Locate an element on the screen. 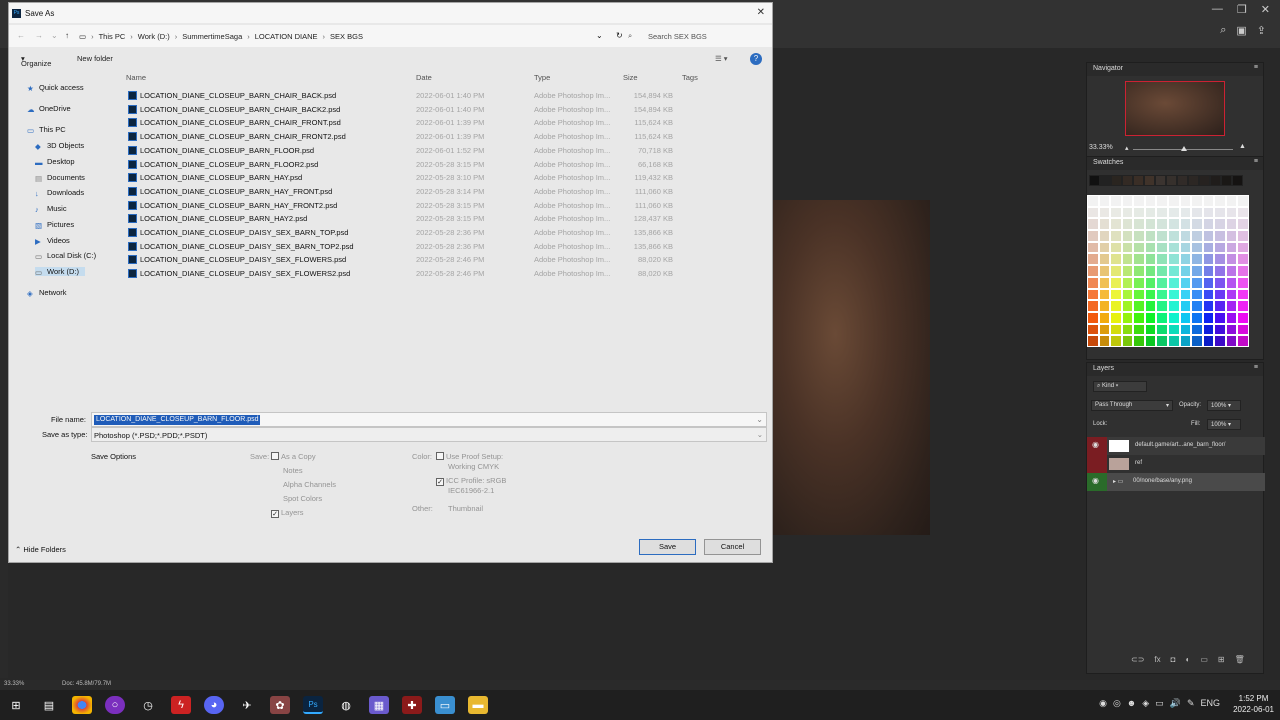  cancel-button: Cancel is located at coordinates (732, 547).